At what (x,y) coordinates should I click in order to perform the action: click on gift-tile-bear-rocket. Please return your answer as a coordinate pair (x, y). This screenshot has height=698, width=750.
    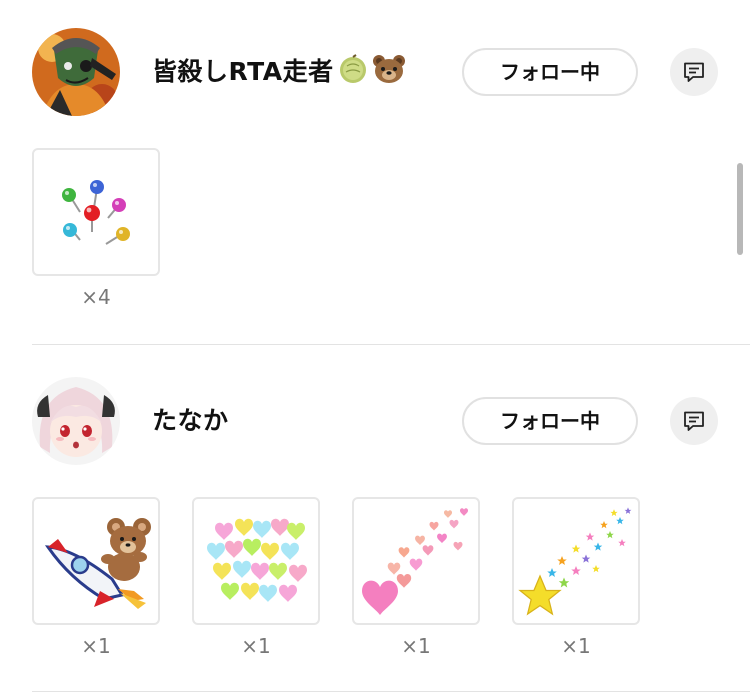
    Looking at the image, I should click on (96, 561).